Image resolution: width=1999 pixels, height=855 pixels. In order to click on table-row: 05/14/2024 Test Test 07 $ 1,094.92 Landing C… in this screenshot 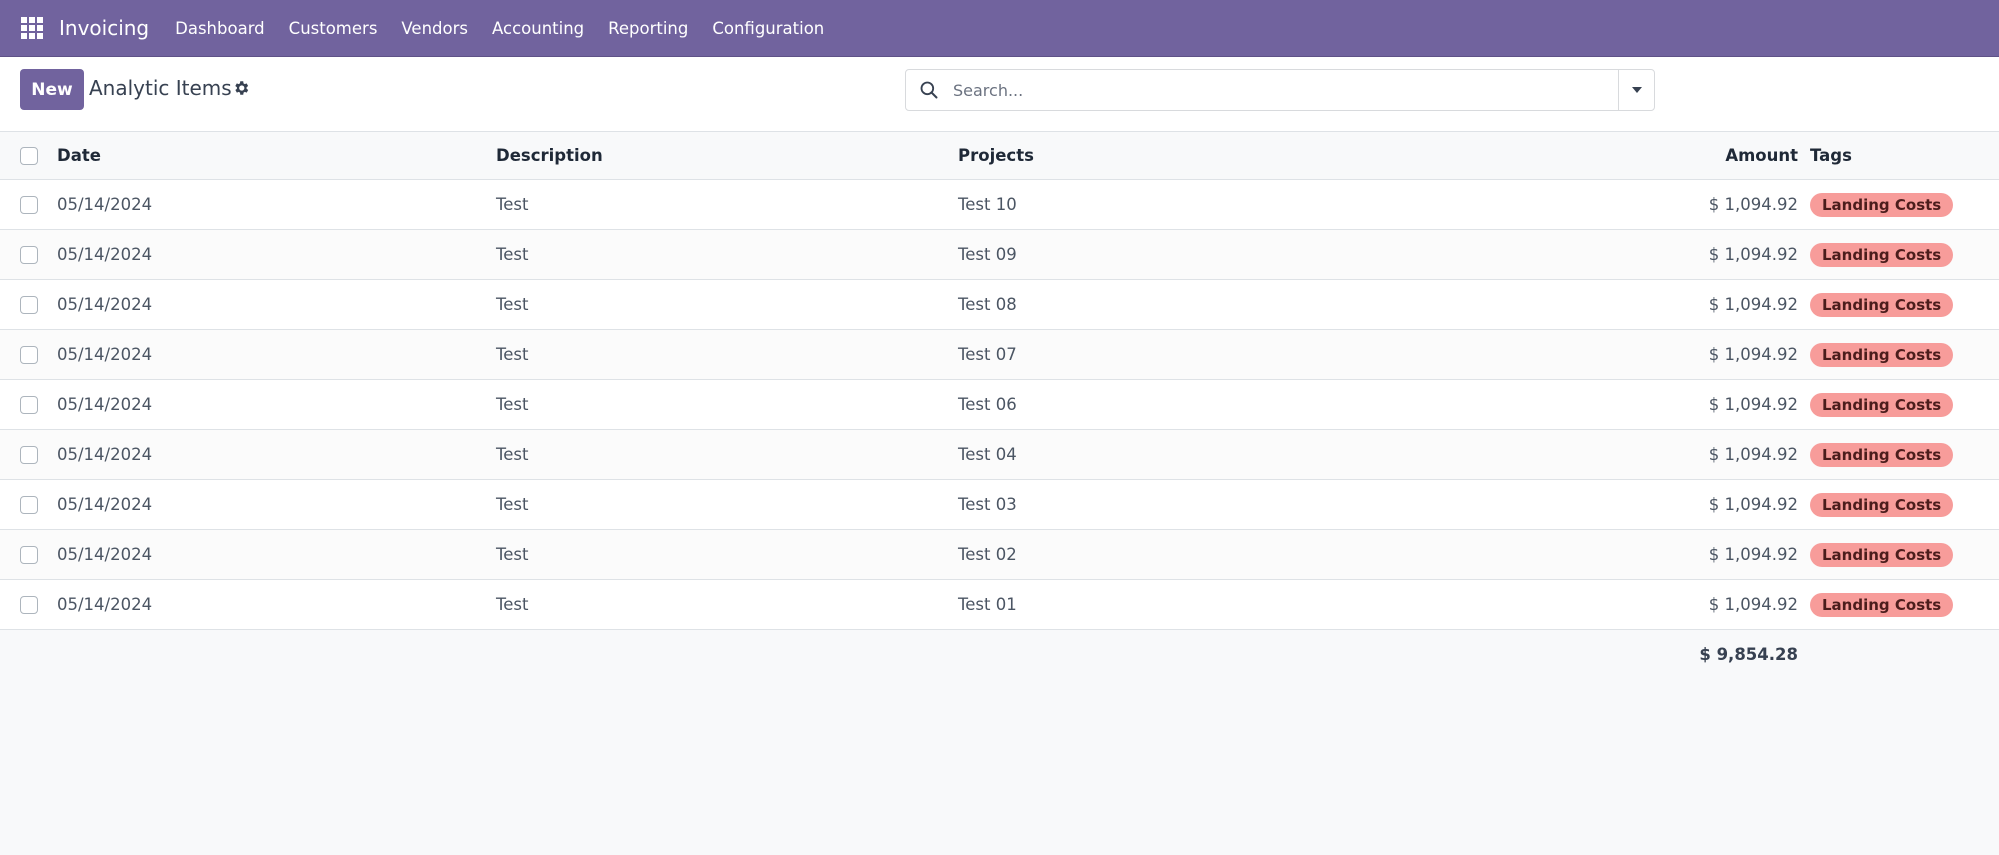, I will do `click(999, 355)`.